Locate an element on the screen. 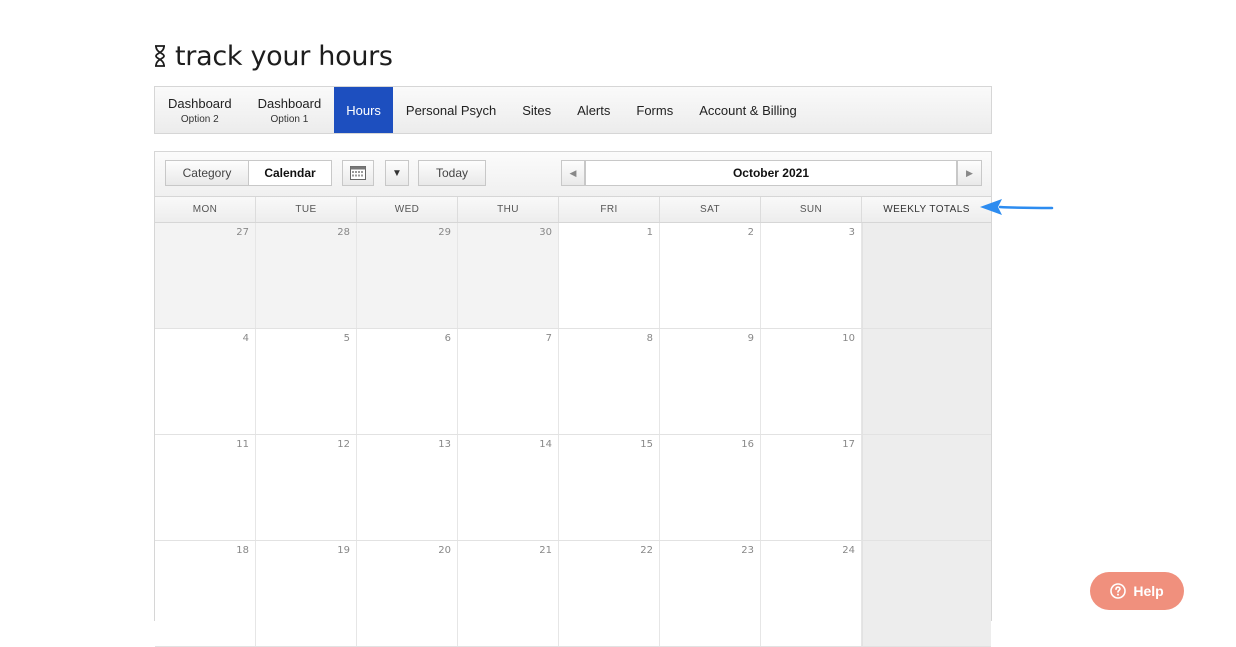 Image resolution: width=1236 pixels, height=647 pixels. nav-item-label: Account & Billing is located at coordinates (748, 110).